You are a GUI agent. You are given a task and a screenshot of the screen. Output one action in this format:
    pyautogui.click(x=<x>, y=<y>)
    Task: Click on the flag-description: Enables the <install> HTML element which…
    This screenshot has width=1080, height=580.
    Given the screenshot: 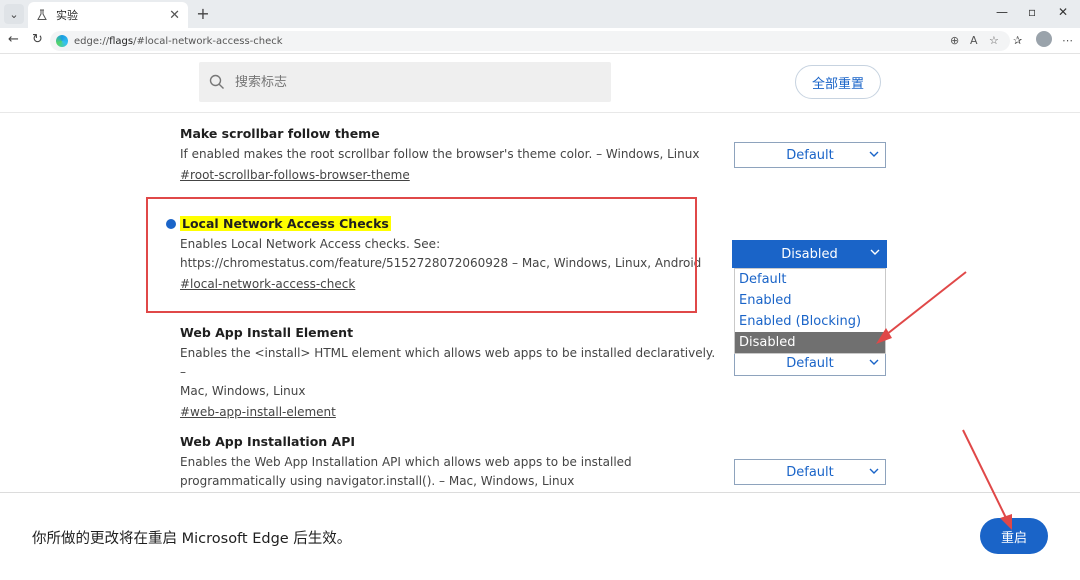 What is the action you would take?
    pyautogui.click(x=448, y=372)
    